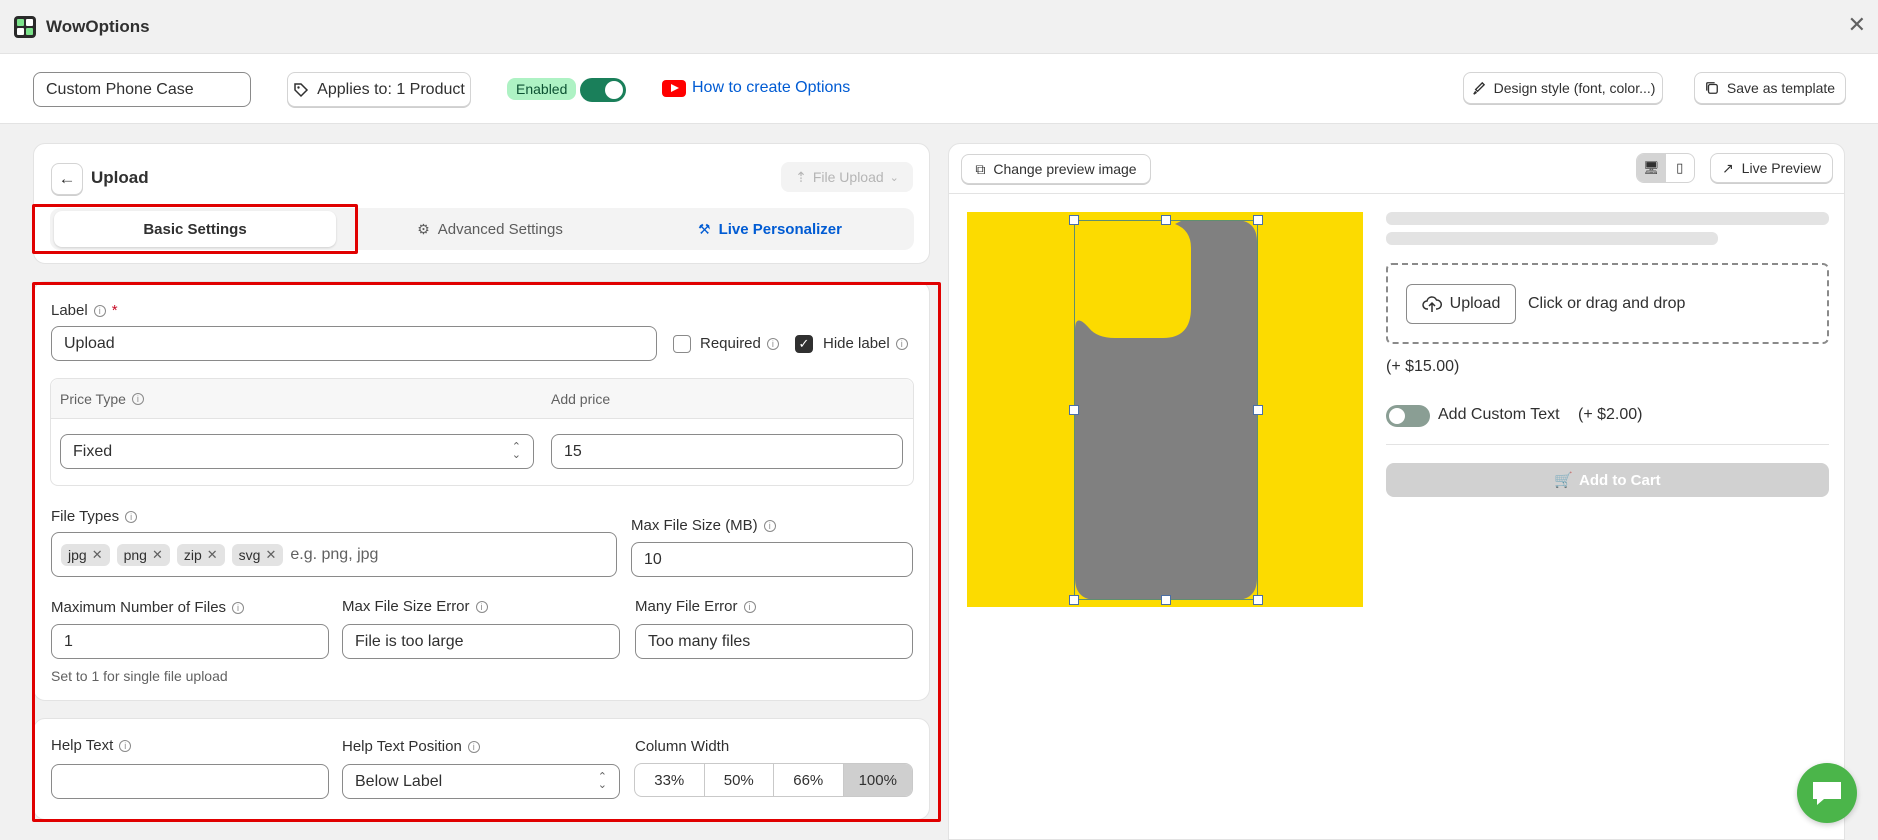  I want to click on cart-icon: 🛒, so click(1563, 480).